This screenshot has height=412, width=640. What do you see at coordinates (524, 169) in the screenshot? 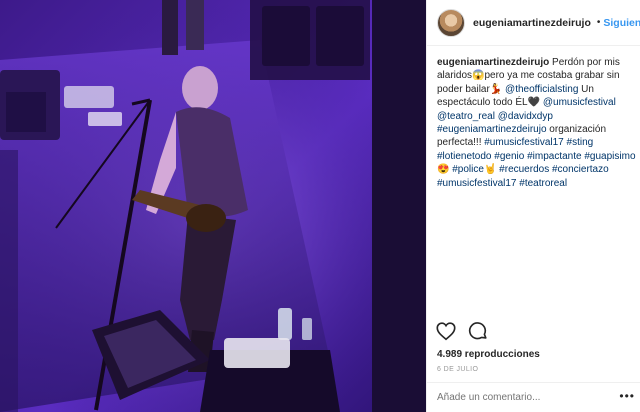
I see `hashtag-link: #recuerdos` at bounding box center [524, 169].